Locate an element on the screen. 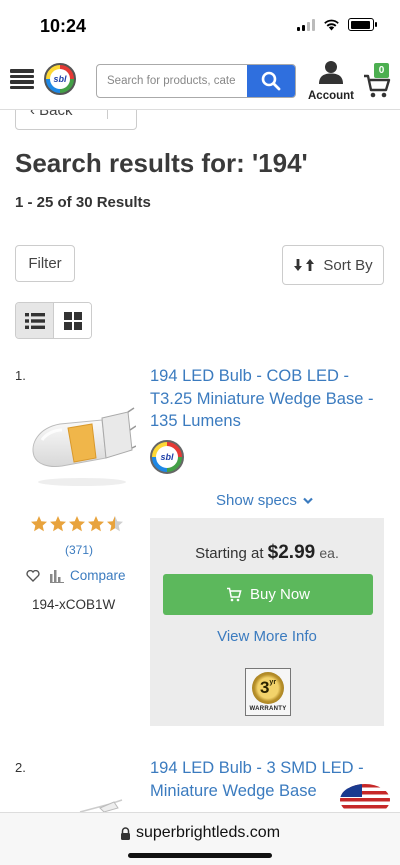 The image size is (400, 865). product-sku: 194-xCOB1W is located at coordinates (74, 604).